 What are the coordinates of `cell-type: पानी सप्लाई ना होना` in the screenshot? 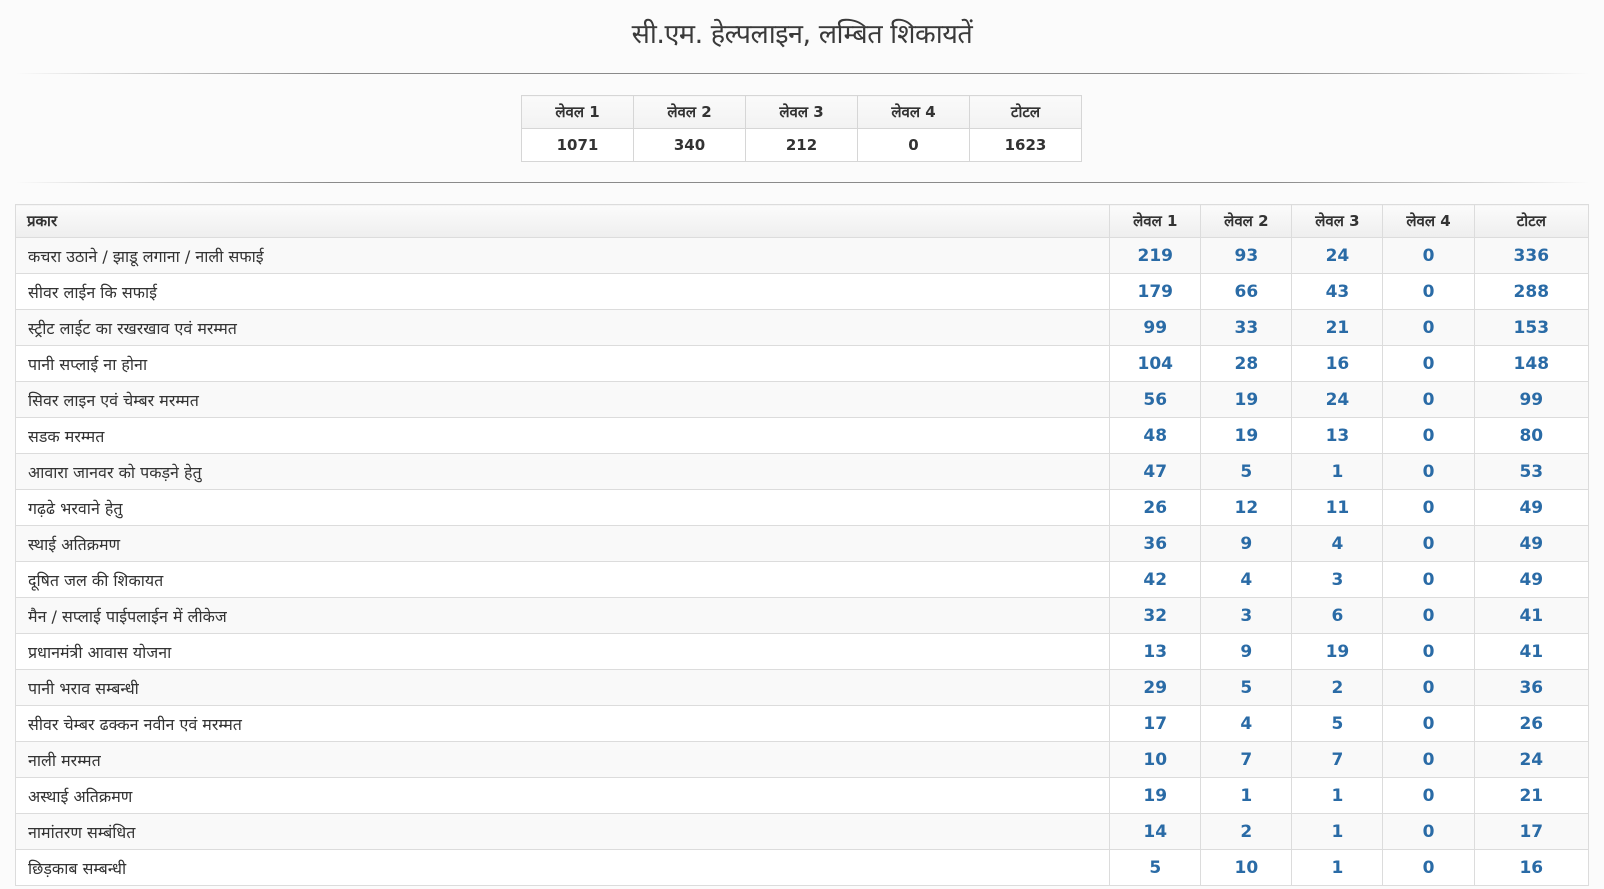 It's located at (562, 363).